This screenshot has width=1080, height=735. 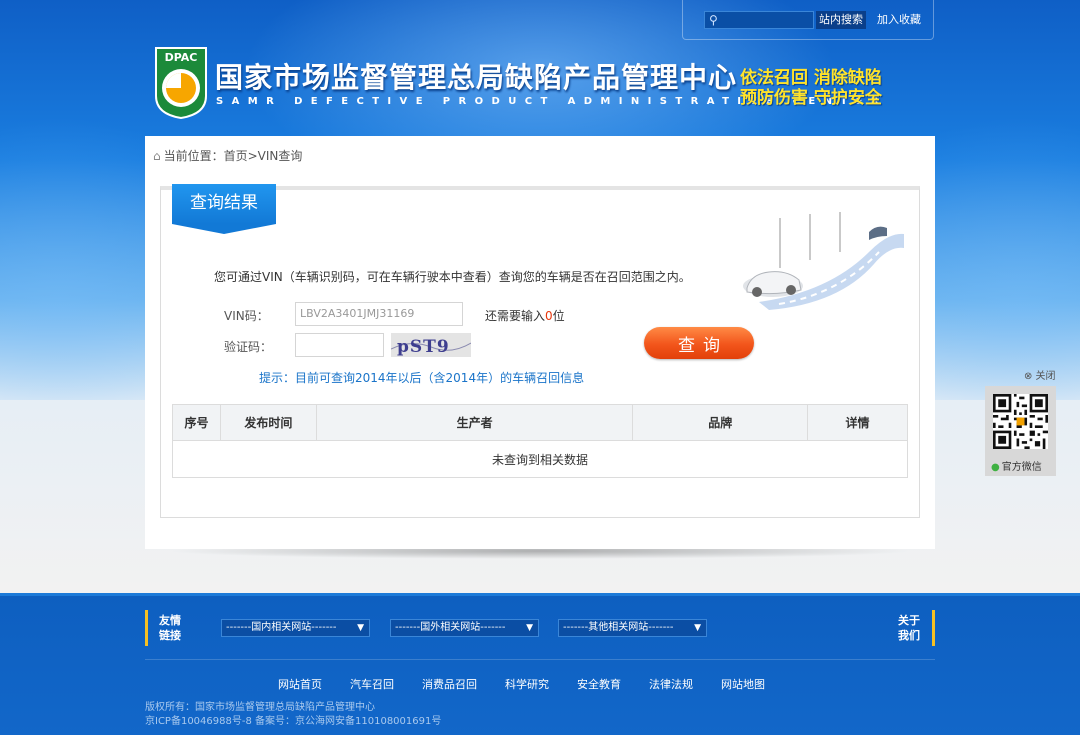 What do you see at coordinates (233, 156) in the screenshot?
I see `breadcrumb-text: 当前位置：首页>VIN查询` at bounding box center [233, 156].